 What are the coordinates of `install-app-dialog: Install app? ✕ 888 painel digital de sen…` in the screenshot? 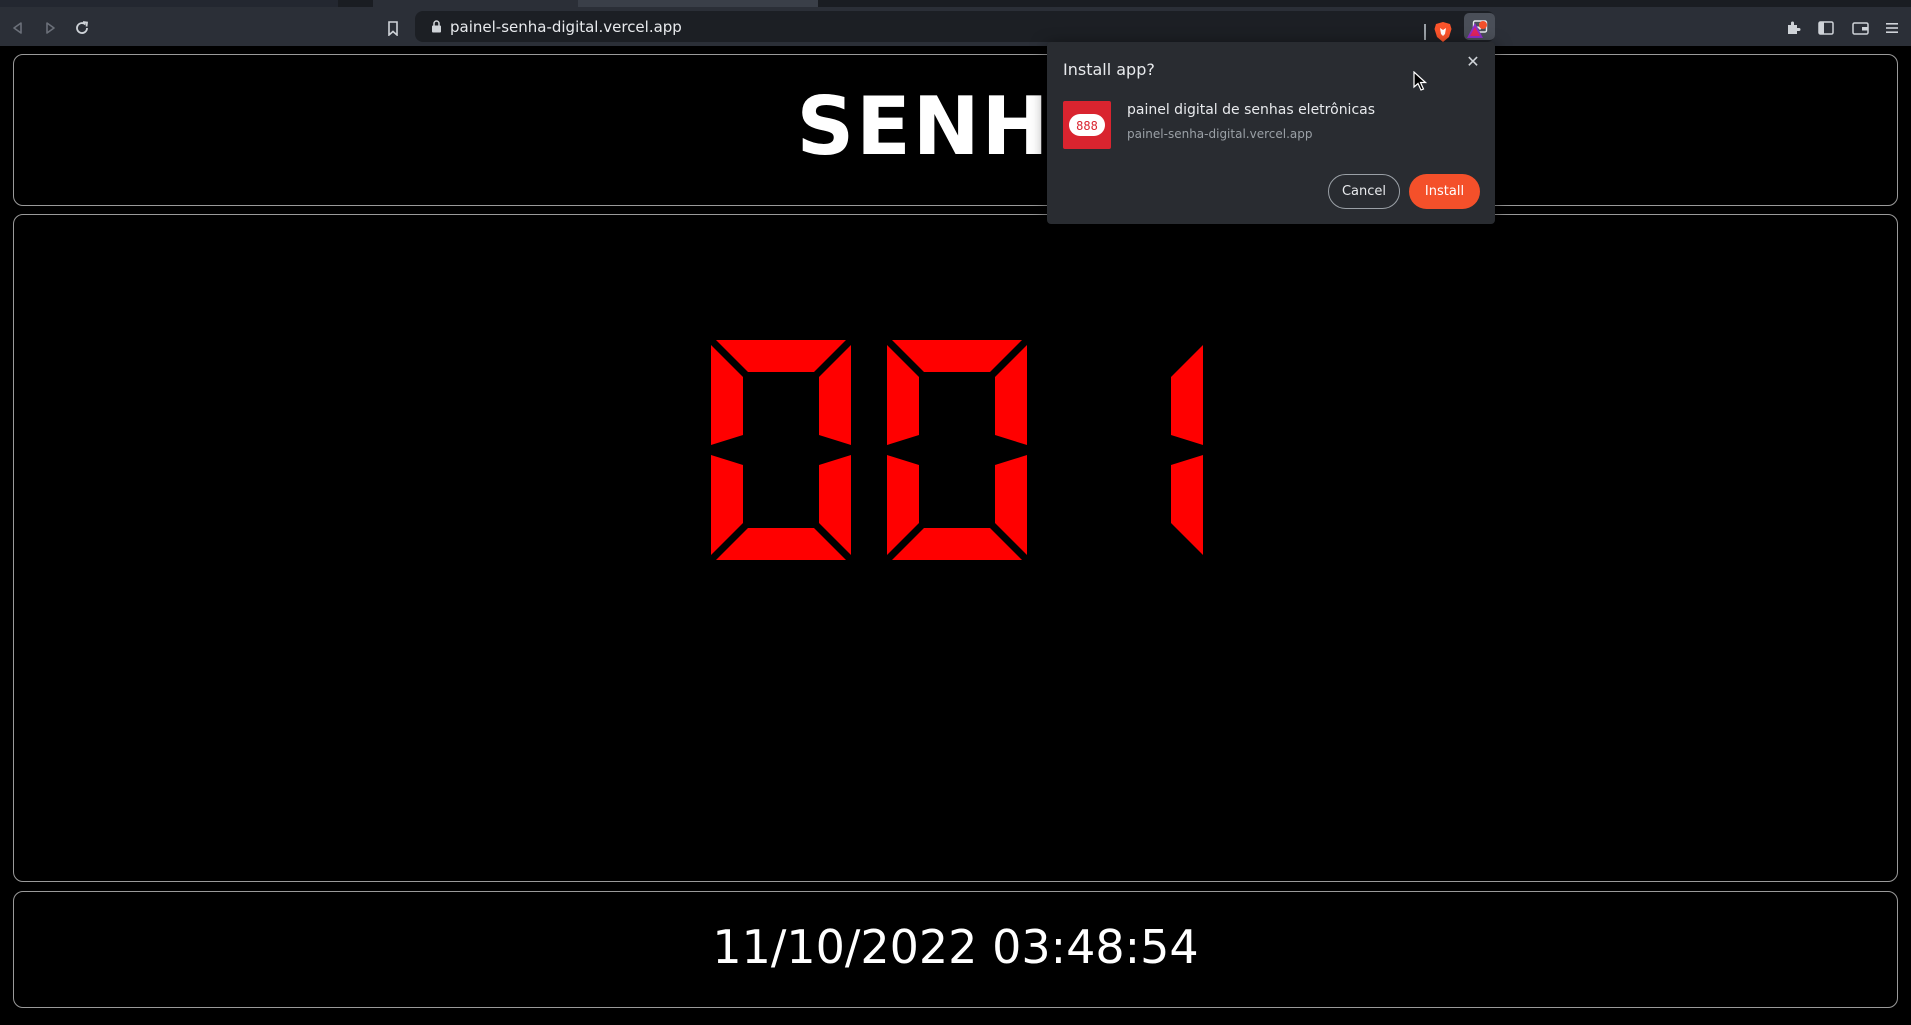 It's located at (1271, 133).